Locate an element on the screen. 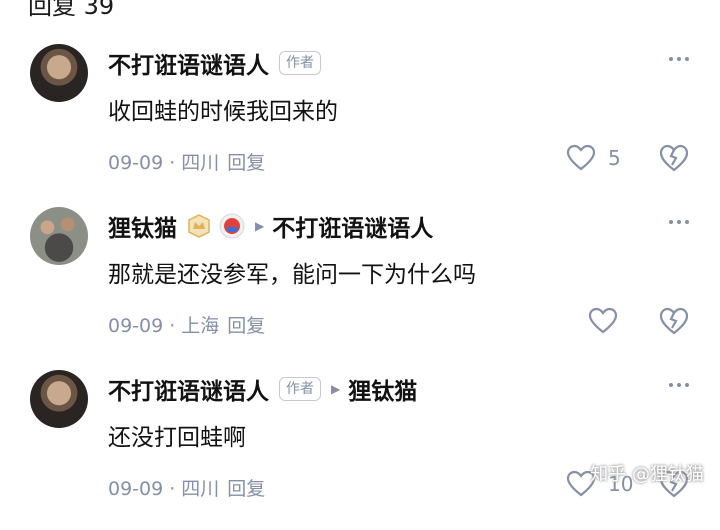 The height and width of the screenshot is (530, 720). comment-text: 收回蛙的时候我回来的 is located at coordinates (223, 112).